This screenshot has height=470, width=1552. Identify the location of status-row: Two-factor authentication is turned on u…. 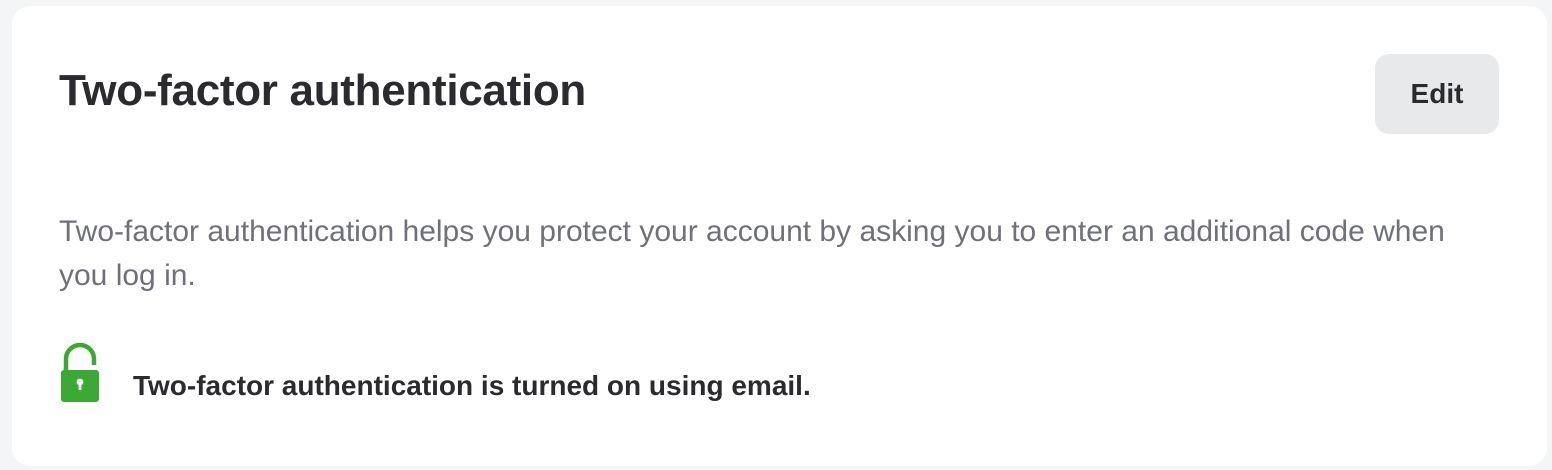
(435, 374).